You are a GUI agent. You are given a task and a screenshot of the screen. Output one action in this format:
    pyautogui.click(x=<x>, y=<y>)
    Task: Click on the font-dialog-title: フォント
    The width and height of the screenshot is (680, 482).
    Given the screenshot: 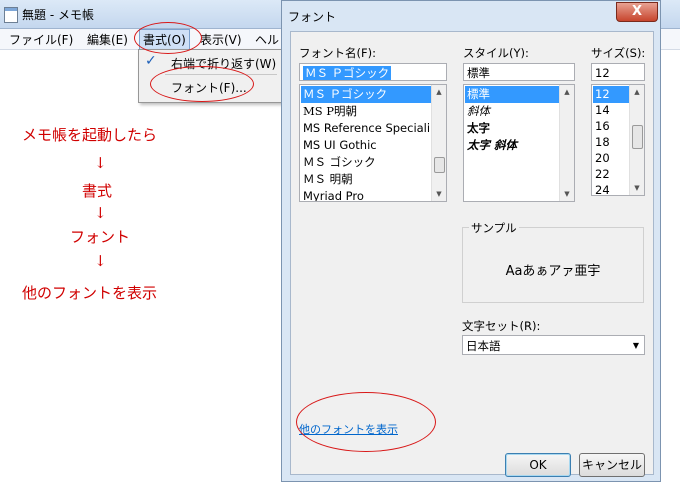 What is the action you would take?
    pyautogui.click(x=312, y=17)
    